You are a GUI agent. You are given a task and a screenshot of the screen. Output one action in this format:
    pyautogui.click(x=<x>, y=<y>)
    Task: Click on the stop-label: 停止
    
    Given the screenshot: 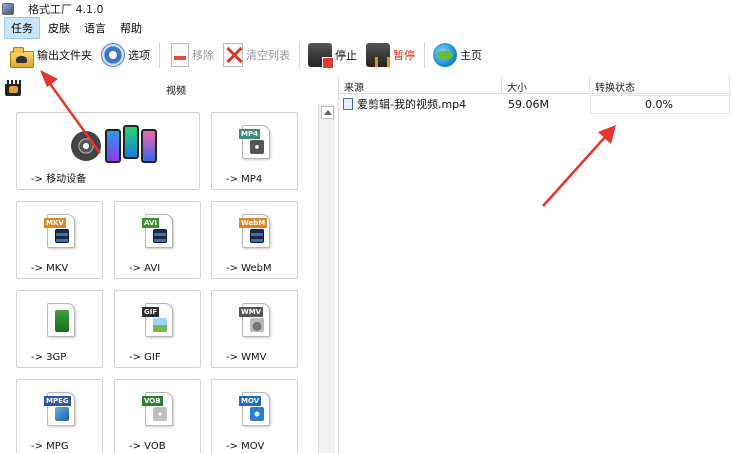 What is the action you would take?
    pyautogui.click(x=346, y=55)
    